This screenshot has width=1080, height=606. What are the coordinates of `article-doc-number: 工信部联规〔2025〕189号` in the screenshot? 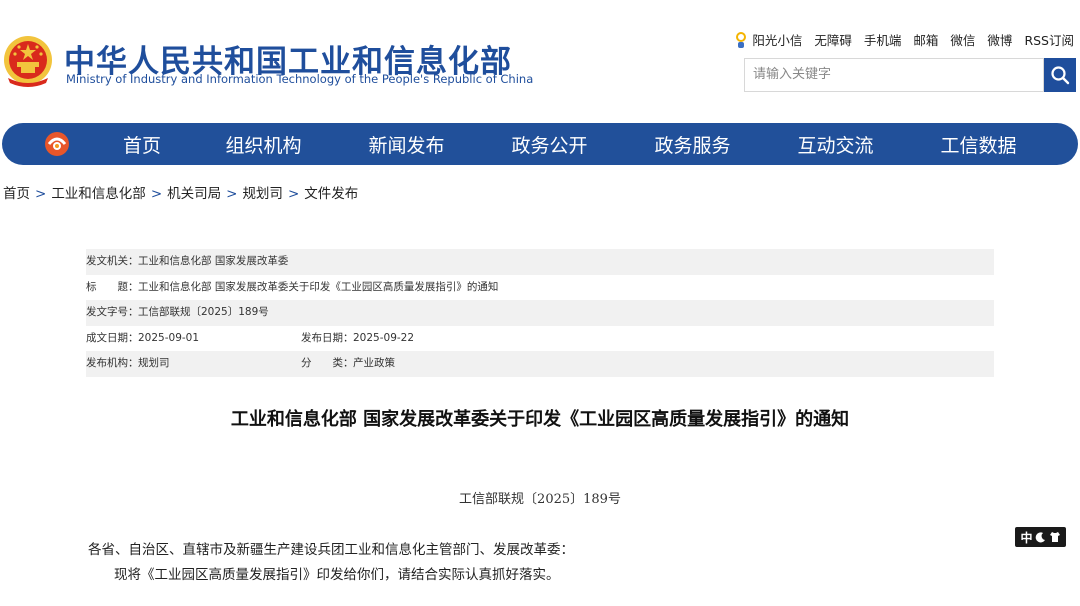 It's located at (540, 499).